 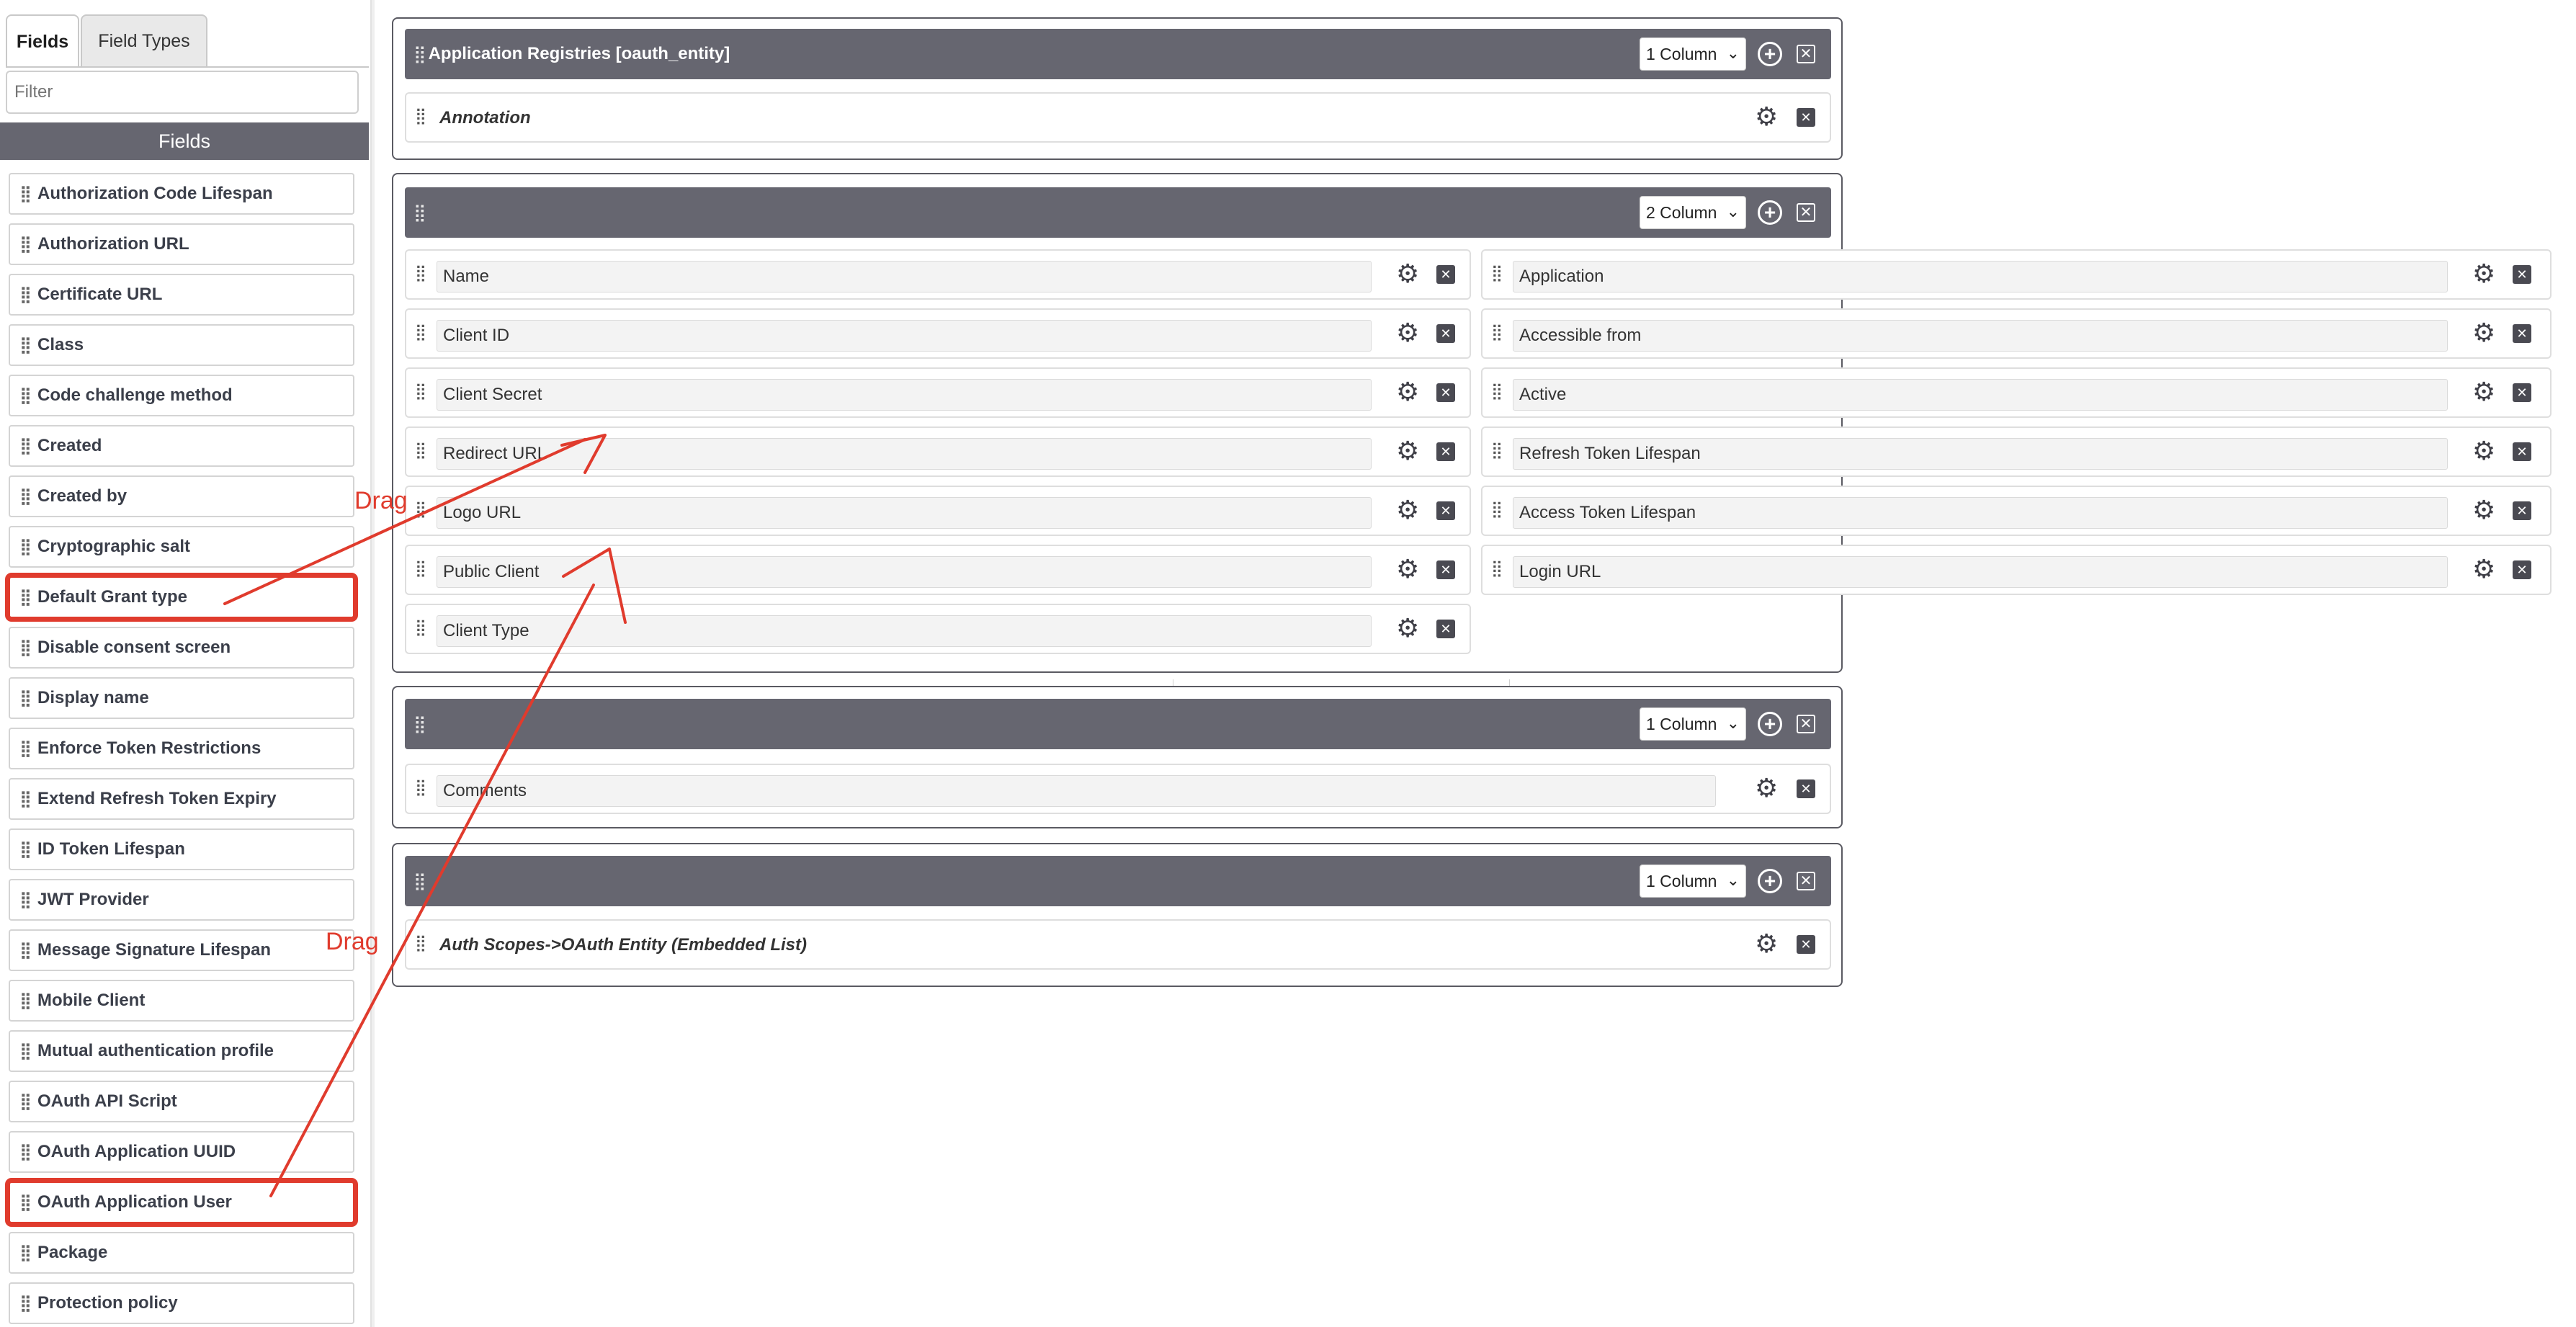 I want to click on form-row: ⣿ Comments ⚙ ✕, so click(x=1118, y=789).